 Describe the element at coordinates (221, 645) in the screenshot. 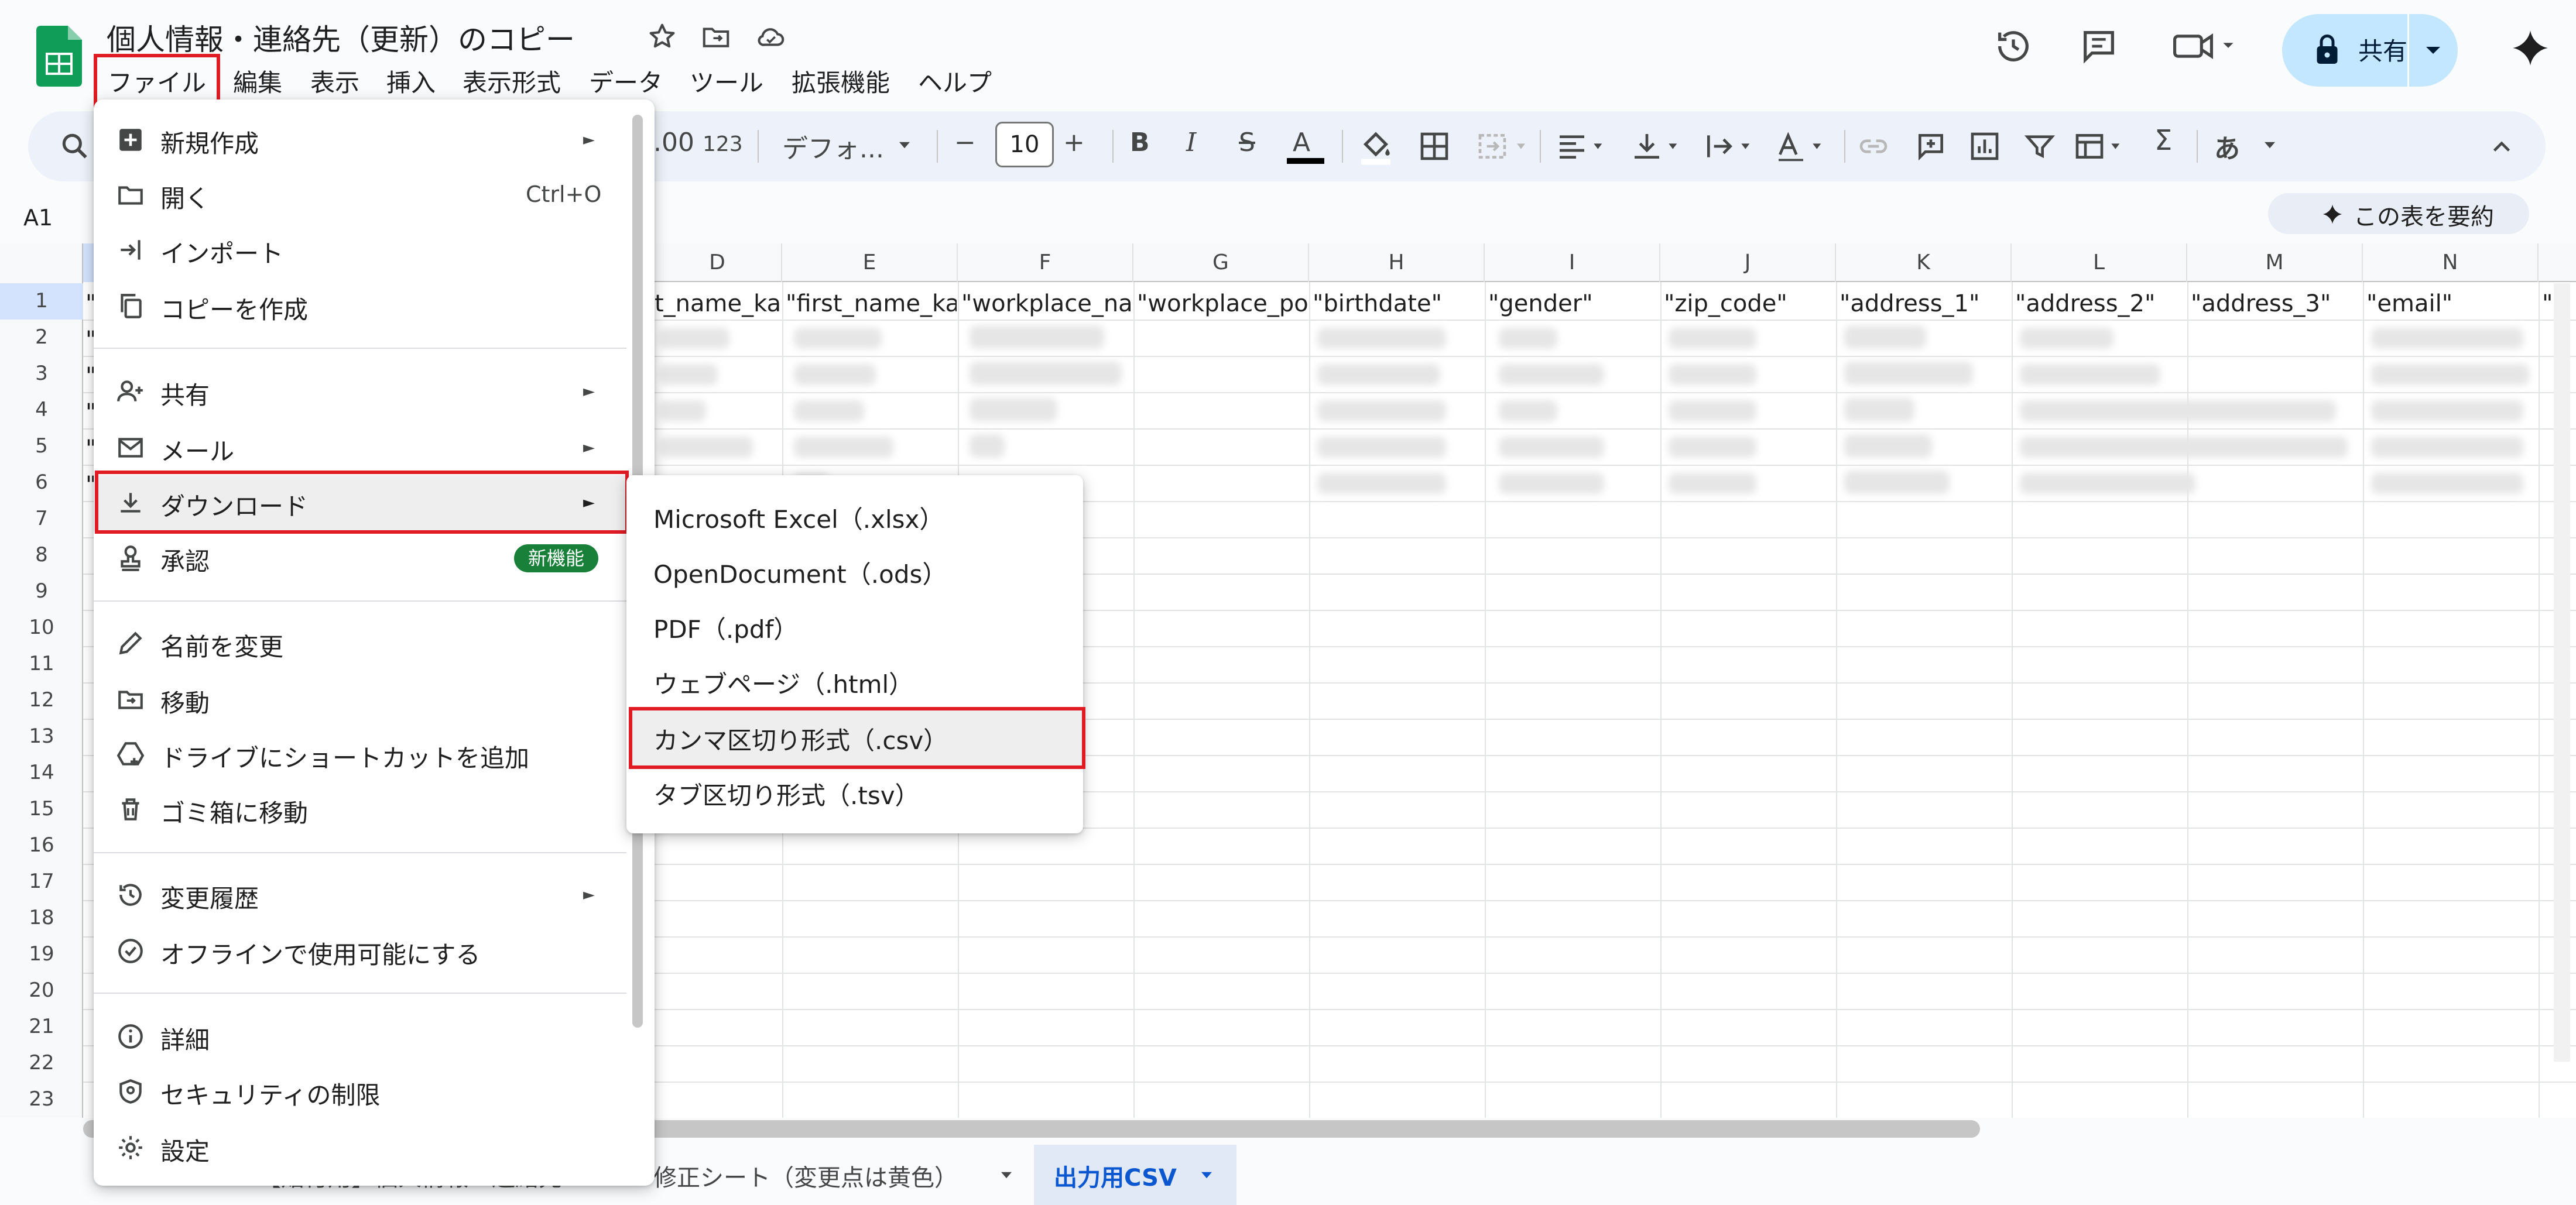

I see `file-menu-rename: 名前を変更` at that location.